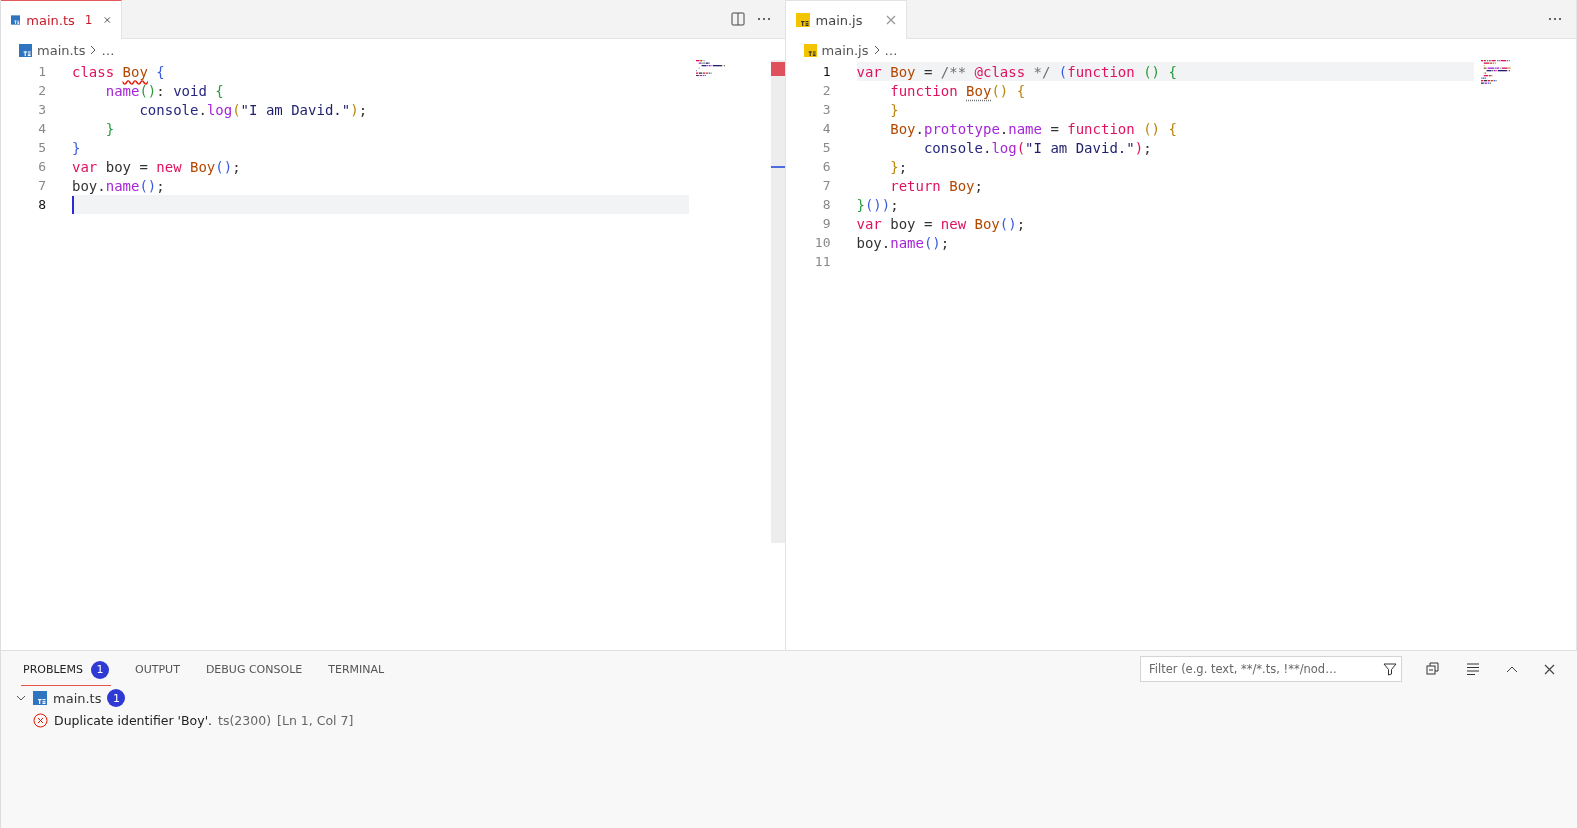 The height and width of the screenshot is (828, 1577). What do you see at coordinates (877, 204) in the screenshot?
I see `code-token: ())` at bounding box center [877, 204].